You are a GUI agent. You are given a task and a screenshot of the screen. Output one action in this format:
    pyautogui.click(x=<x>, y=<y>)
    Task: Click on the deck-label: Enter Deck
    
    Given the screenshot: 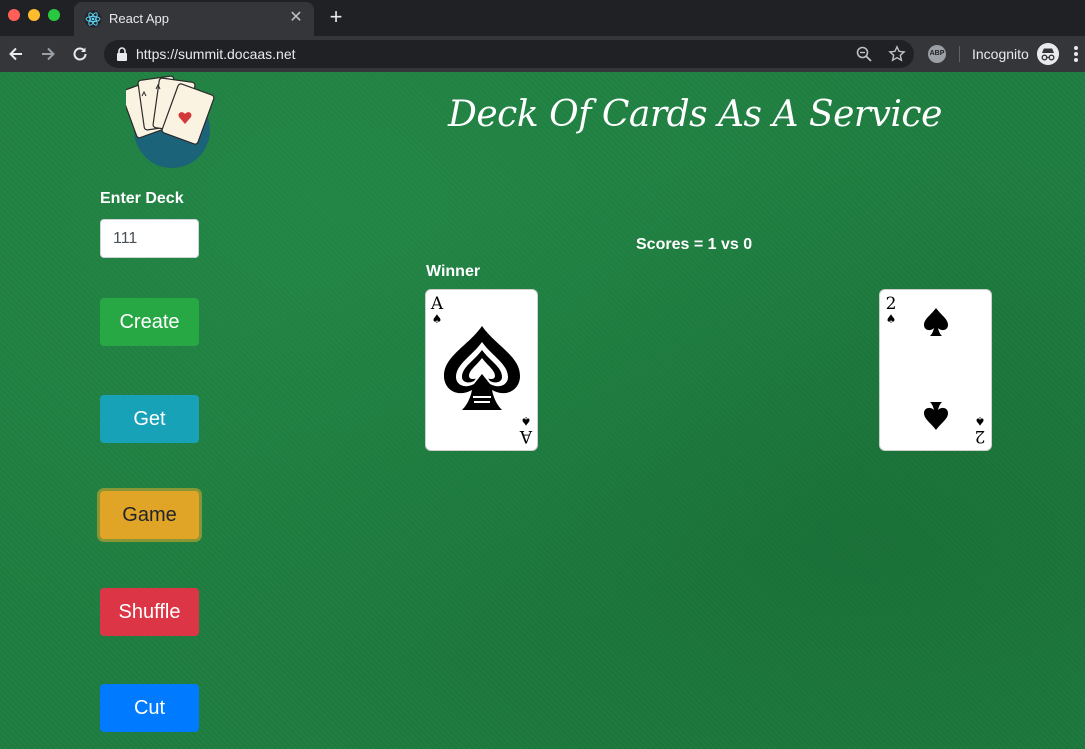 What is the action you would take?
    pyautogui.click(x=142, y=198)
    